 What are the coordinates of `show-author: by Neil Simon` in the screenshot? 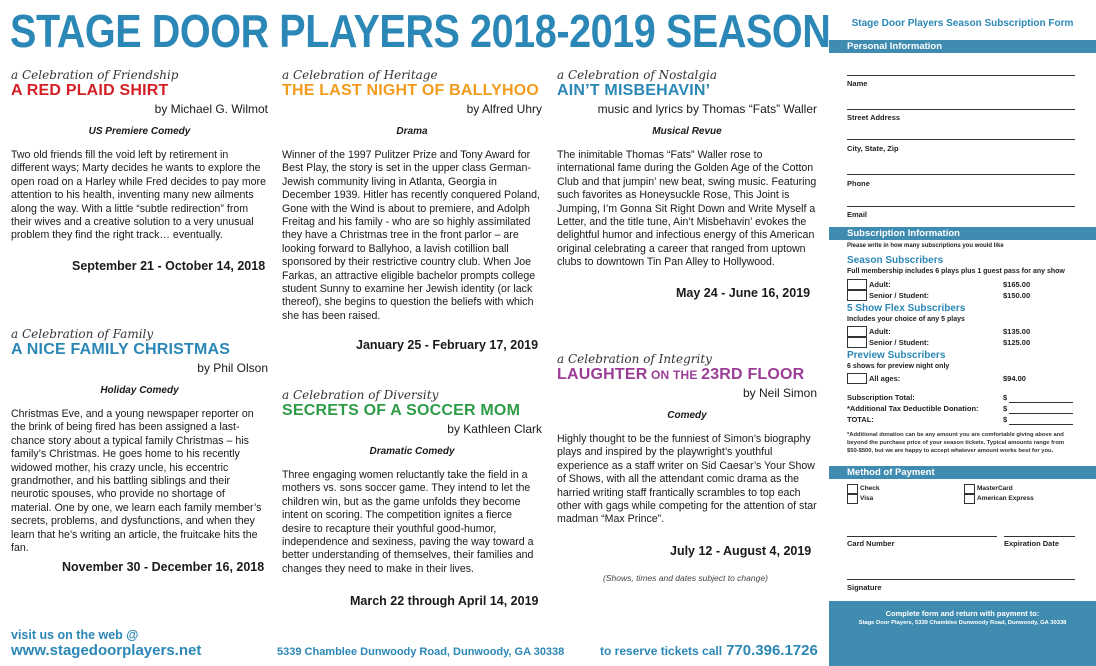 It's located at (779, 393).